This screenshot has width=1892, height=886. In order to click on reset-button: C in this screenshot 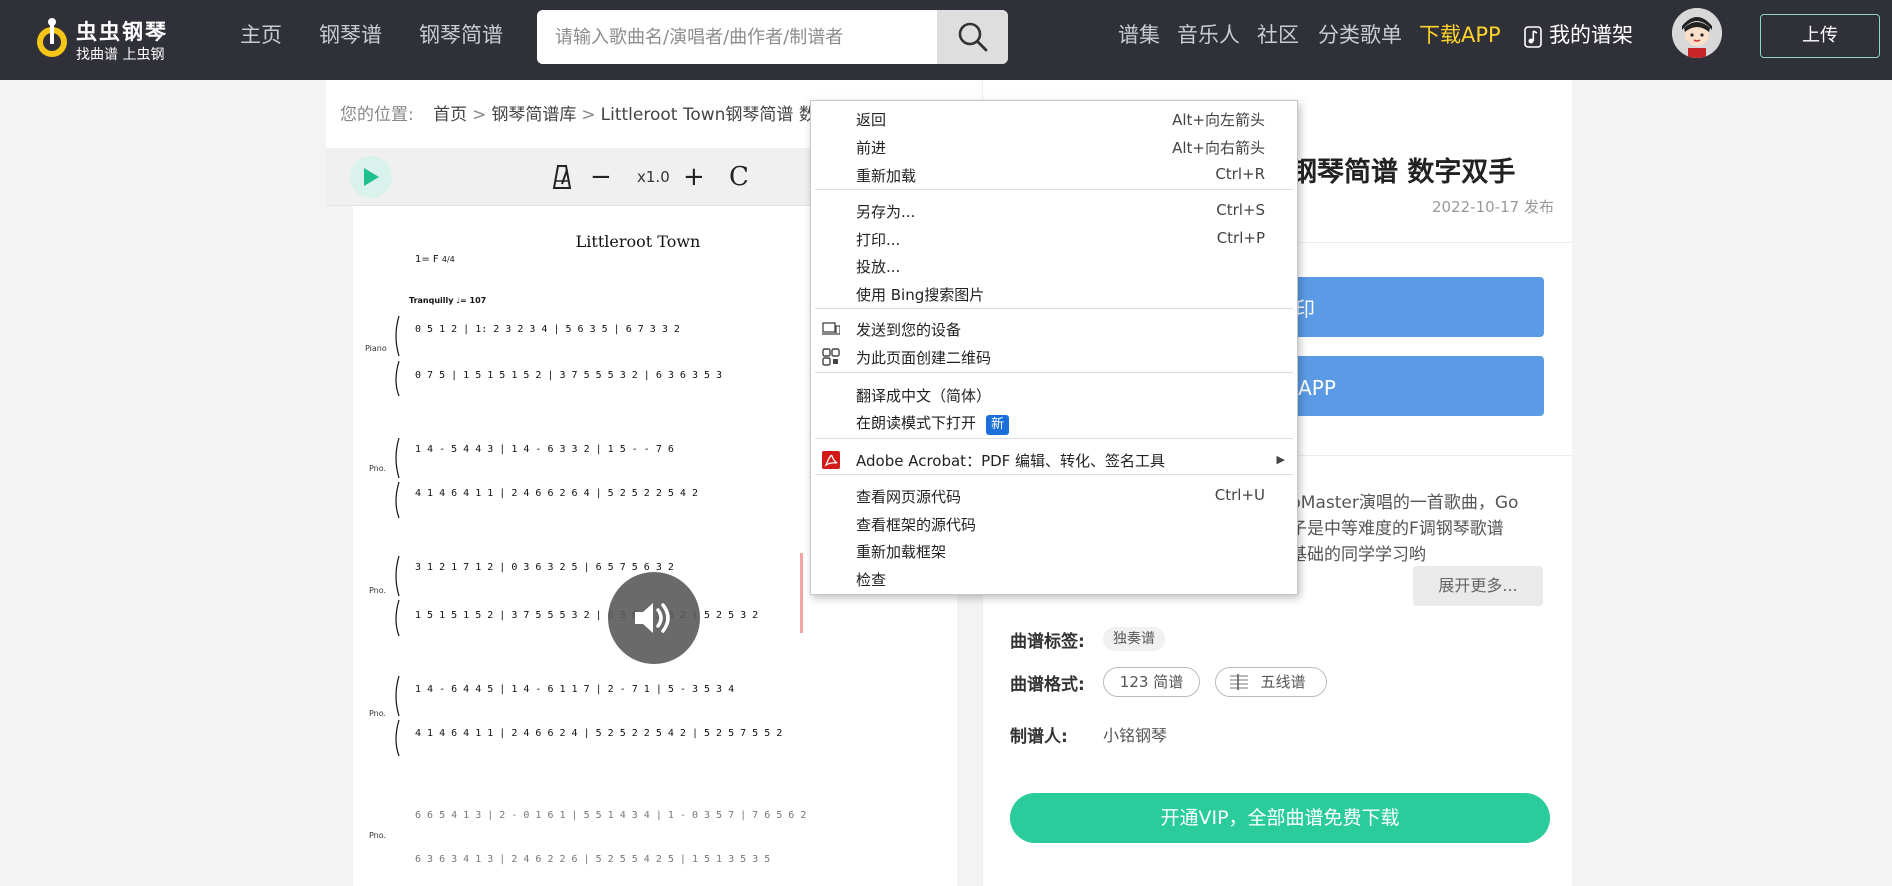, I will do `click(739, 177)`.